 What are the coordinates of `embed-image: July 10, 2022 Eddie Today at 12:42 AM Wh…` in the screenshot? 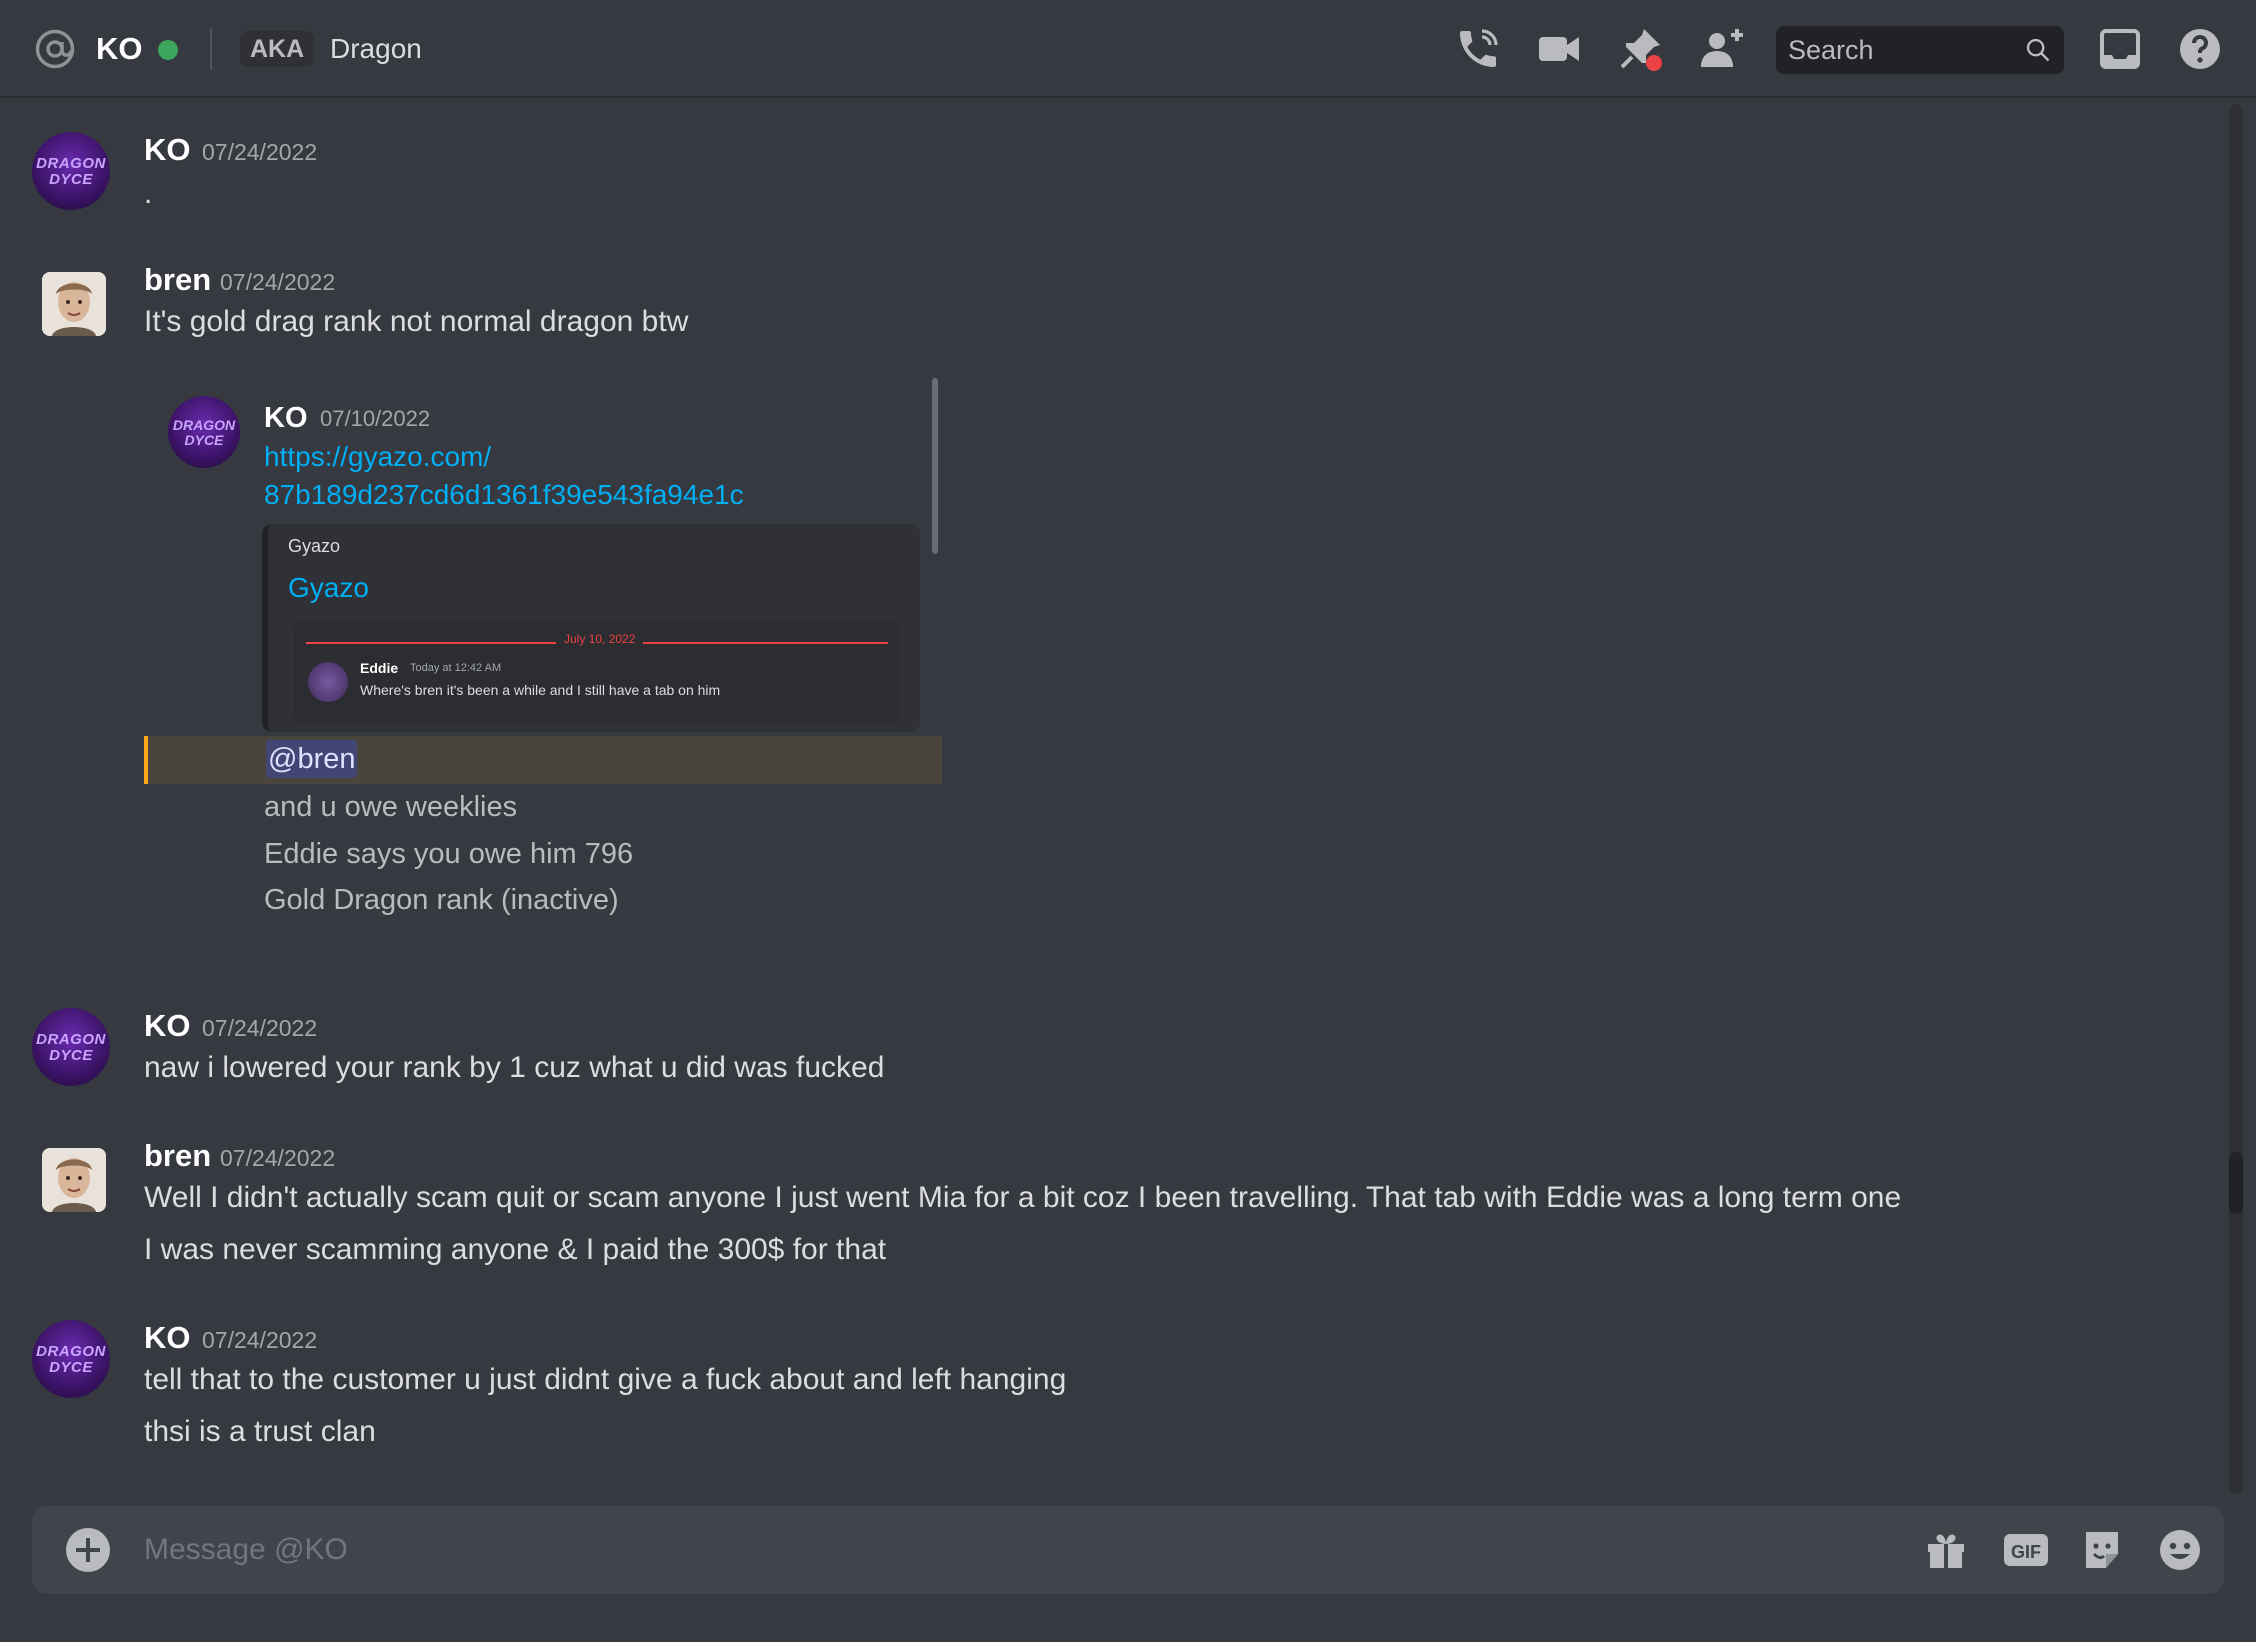 It's located at (597, 672).